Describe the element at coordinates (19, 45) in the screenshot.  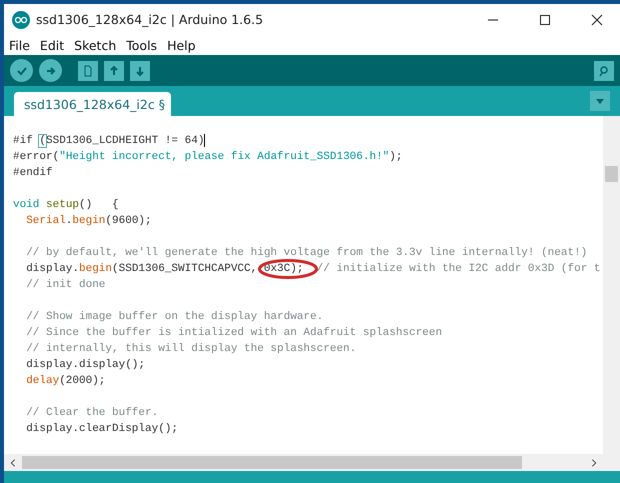
I see `menu-item: File` at that location.